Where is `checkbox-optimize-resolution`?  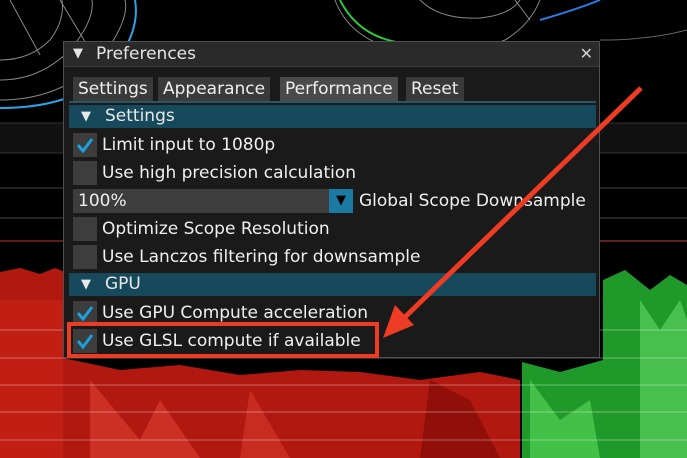 checkbox-optimize-resolution is located at coordinates (85, 229).